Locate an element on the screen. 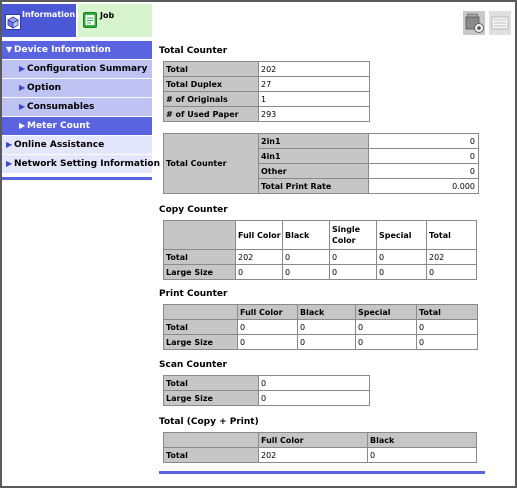 The width and height of the screenshot is (517, 488). tab-information: Information is located at coordinates (39, 20).